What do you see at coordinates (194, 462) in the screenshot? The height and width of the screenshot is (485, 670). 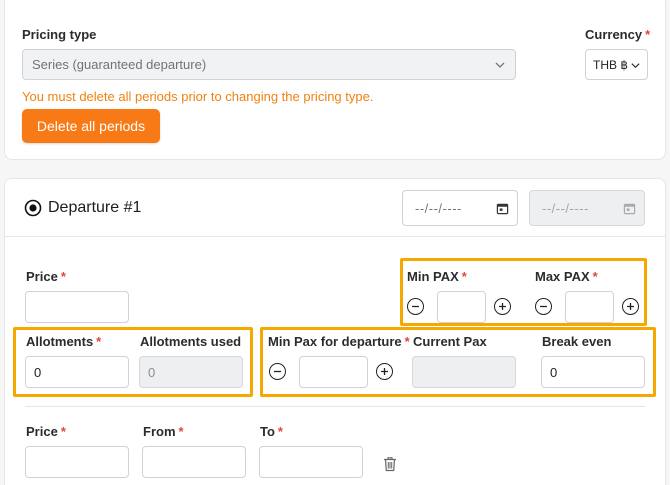 I see `period-from-input` at bounding box center [194, 462].